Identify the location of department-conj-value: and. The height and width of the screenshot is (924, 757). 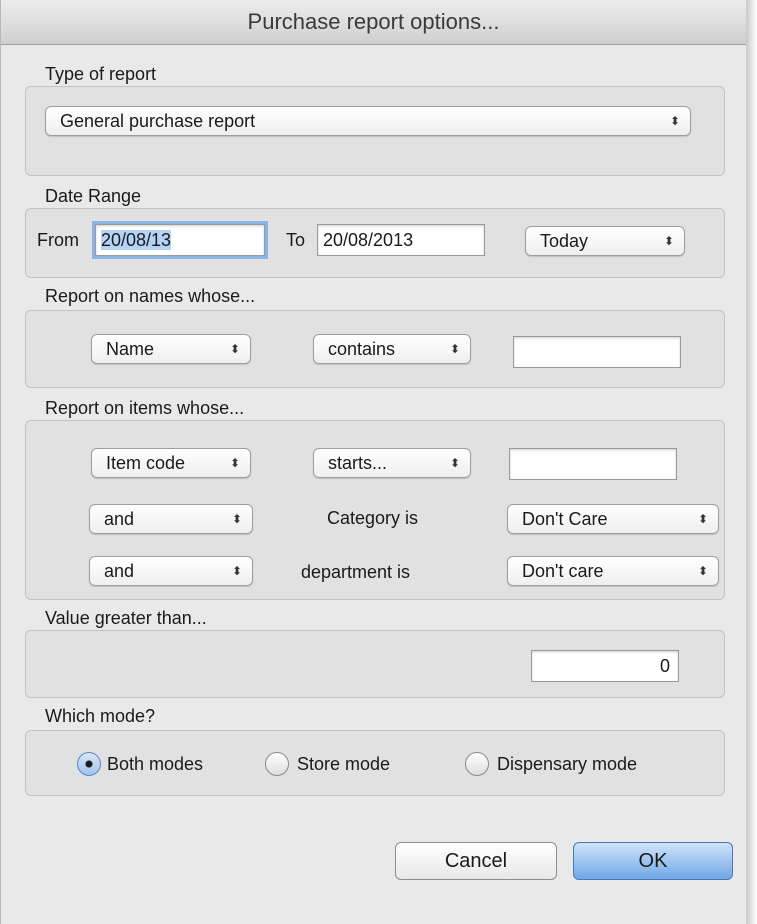
(119, 571).